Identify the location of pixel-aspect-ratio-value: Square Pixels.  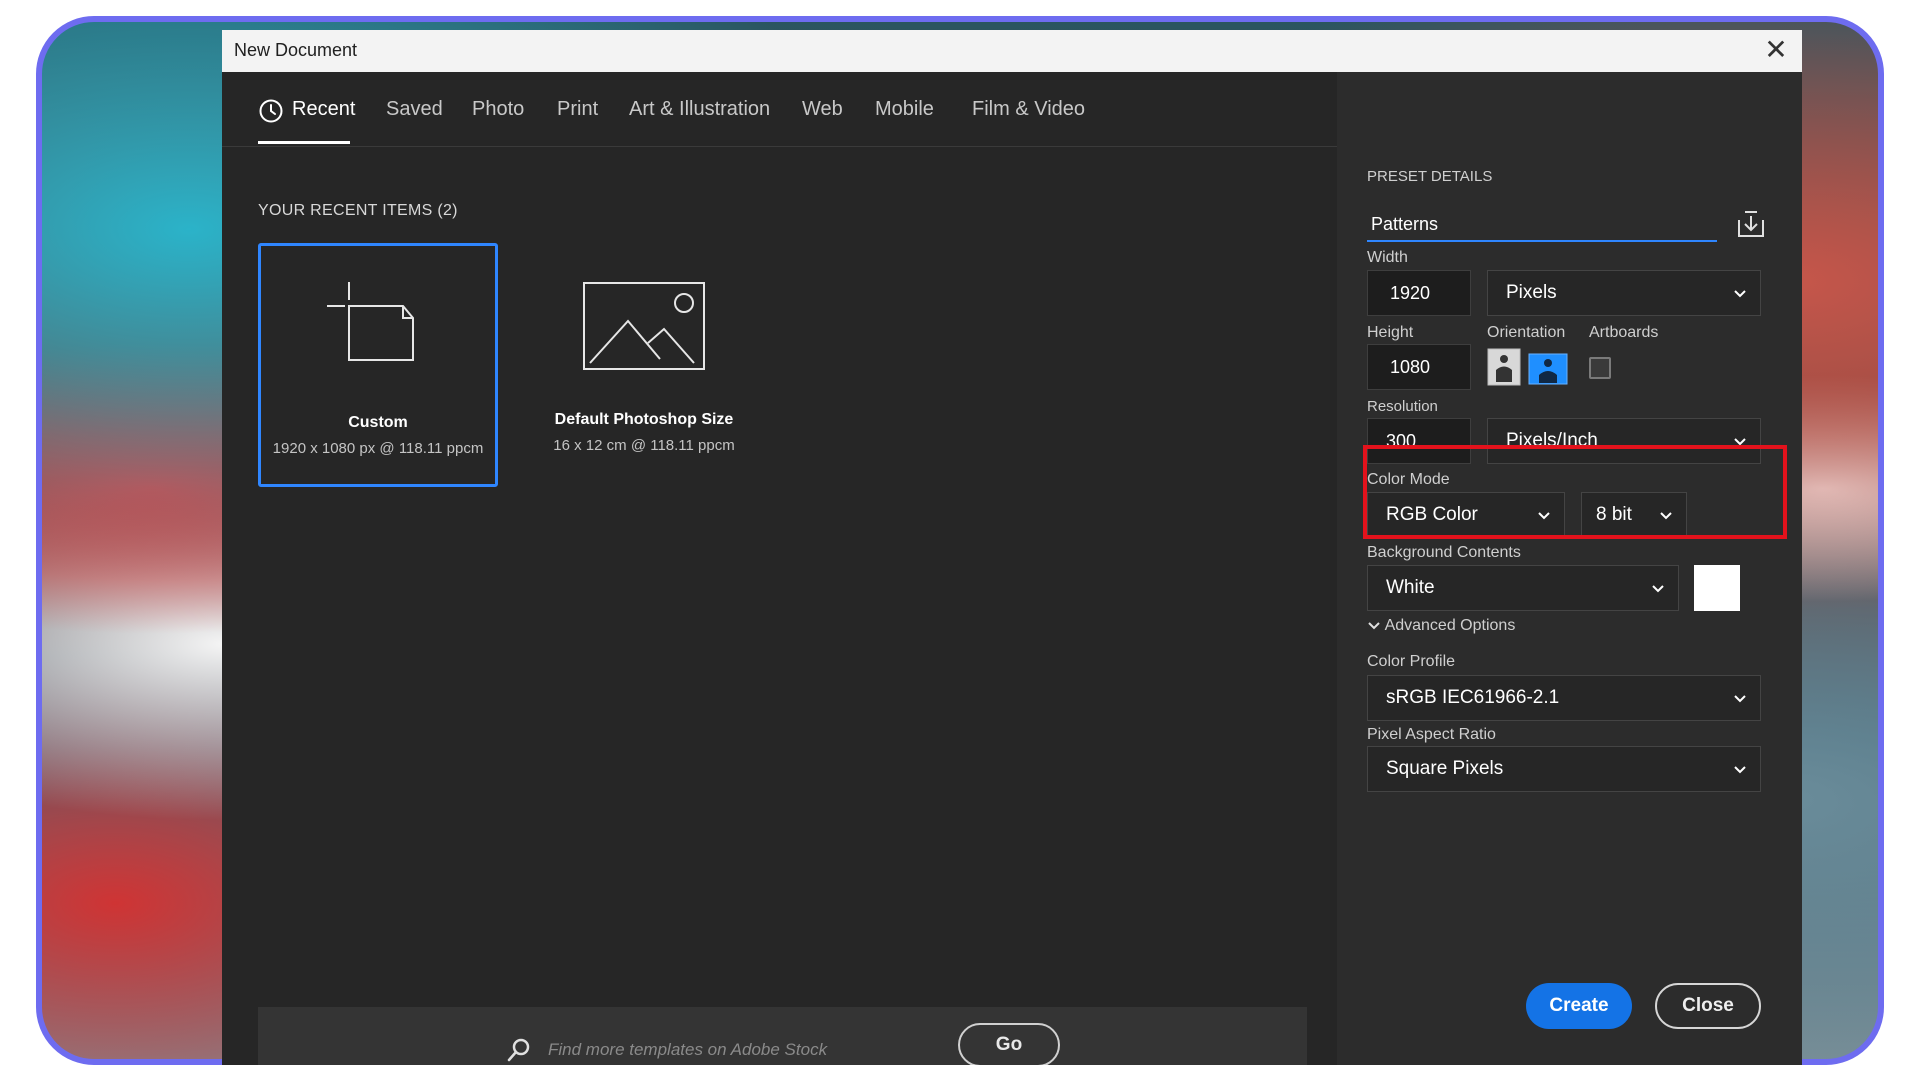
(1445, 768).